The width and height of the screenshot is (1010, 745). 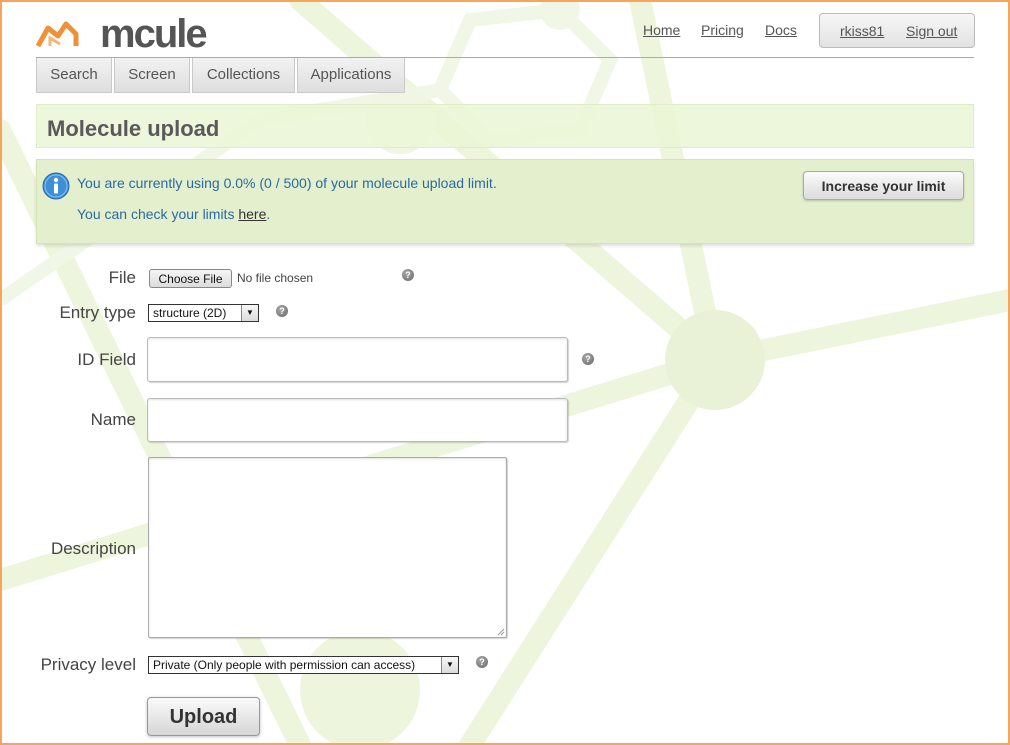 What do you see at coordinates (408, 275) in the screenshot?
I see `file-help-icon: ?` at bounding box center [408, 275].